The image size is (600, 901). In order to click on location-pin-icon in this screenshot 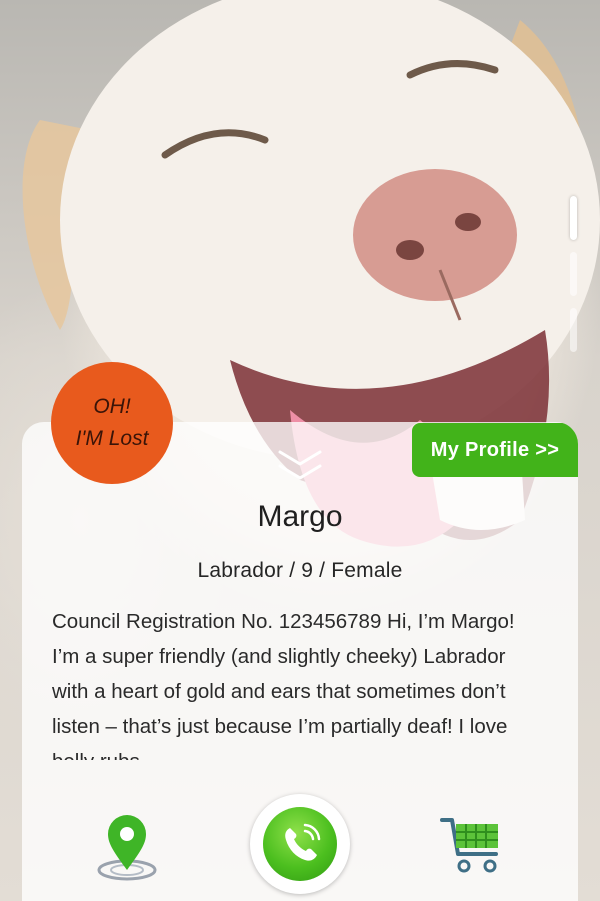, I will do `click(127, 847)`.